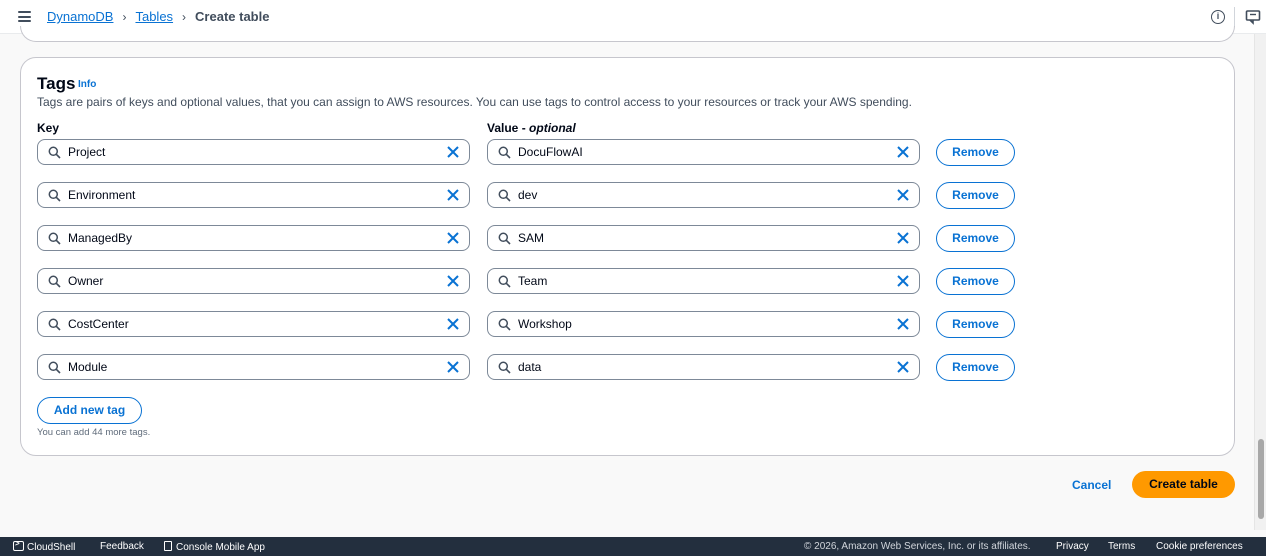  Describe the element at coordinates (1199, 546) in the screenshot. I see `cookie-preferences-link: Cookie preferences` at that location.